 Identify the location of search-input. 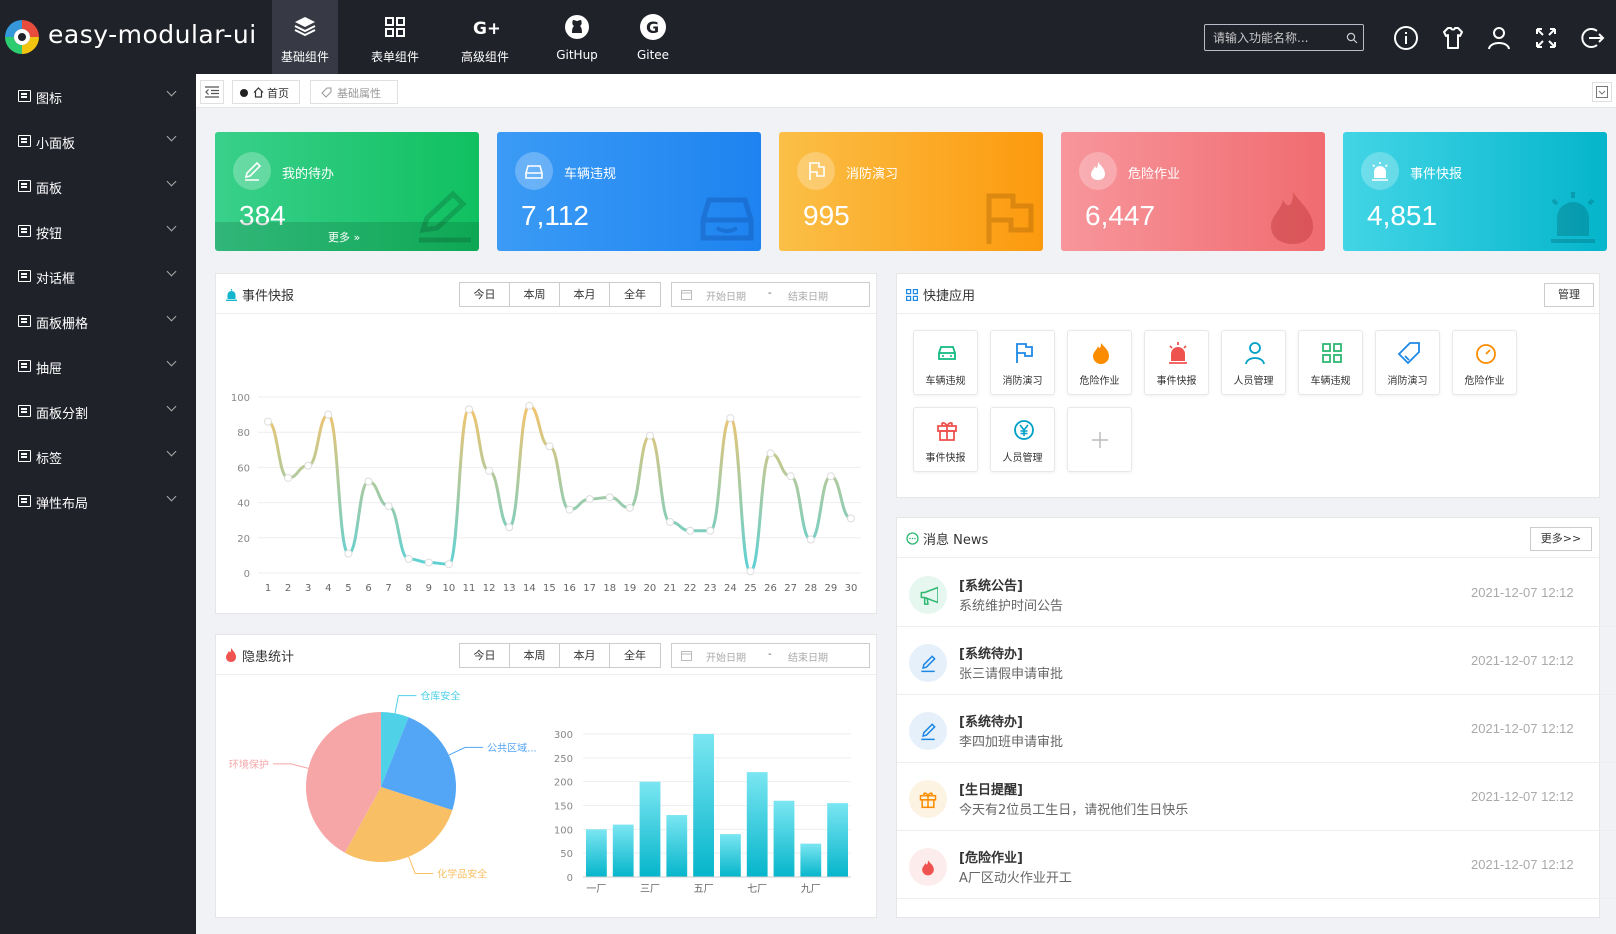
(1277, 38).